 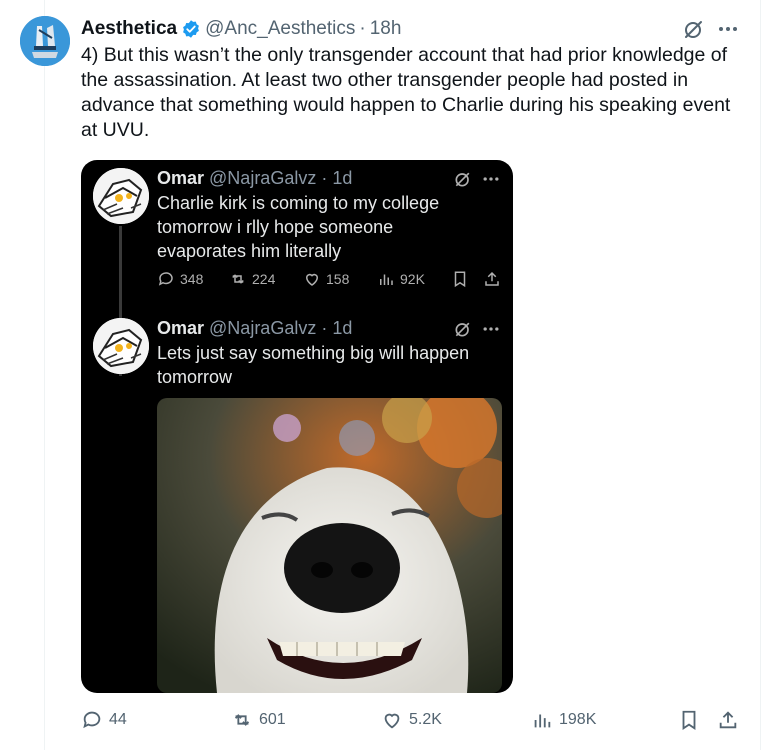 I want to click on bookmark-icon, so click(x=689, y=720).